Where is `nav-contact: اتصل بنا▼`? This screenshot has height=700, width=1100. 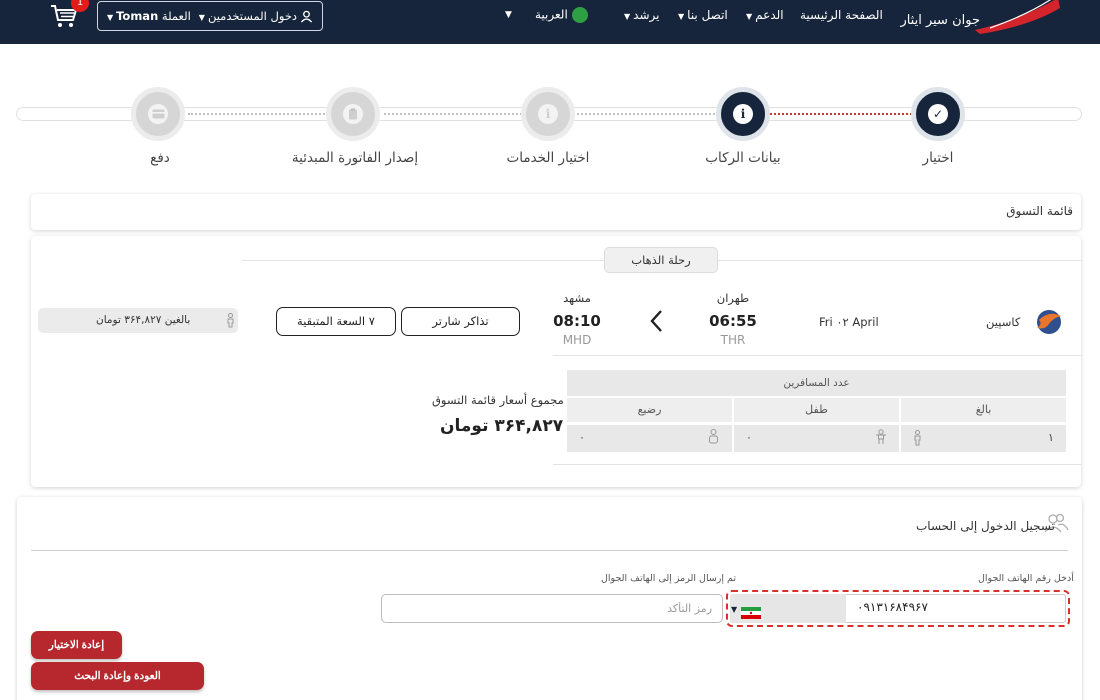 nav-contact: اتصل بنا▼ is located at coordinates (703, 15).